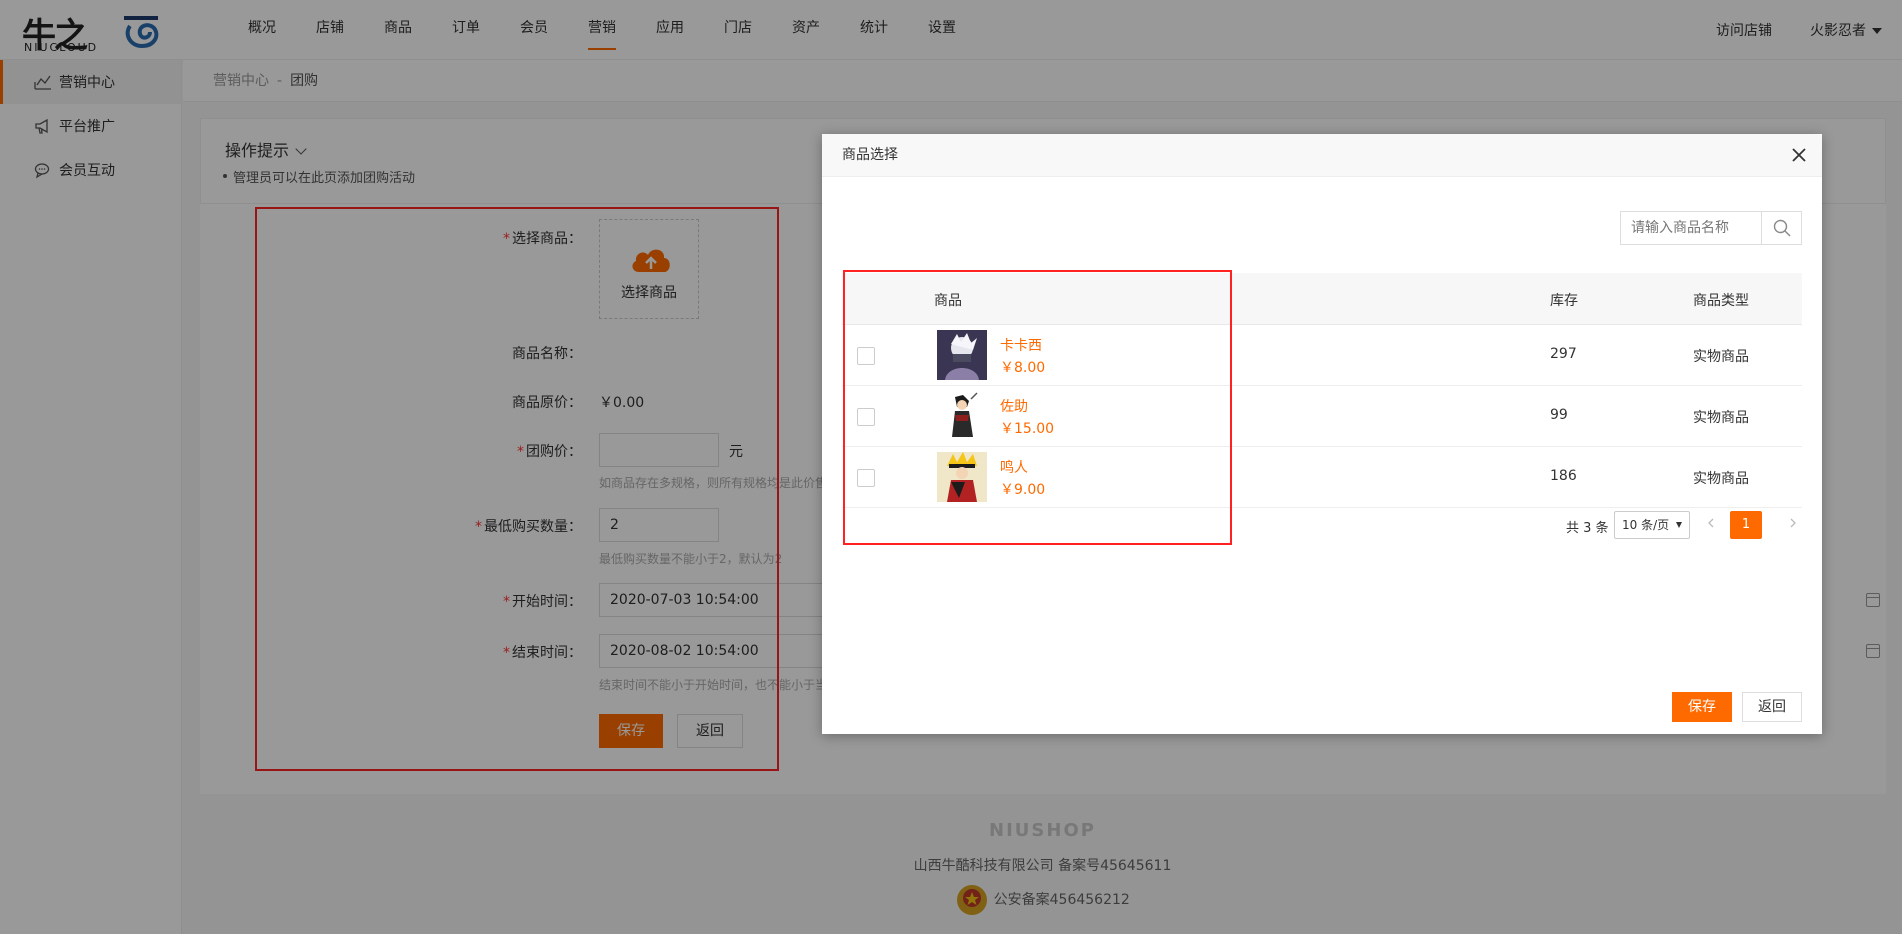 The height and width of the screenshot is (934, 1902). Describe the element at coordinates (1559, 415) in the screenshot. I see `goods-stock: 99` at that location.